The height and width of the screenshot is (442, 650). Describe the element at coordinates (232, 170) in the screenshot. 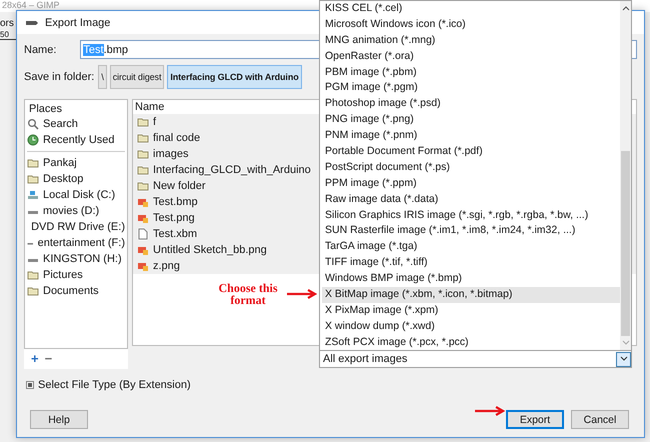

I see `file-item: Interfacing_GLCD_with_Arduino` at that location.